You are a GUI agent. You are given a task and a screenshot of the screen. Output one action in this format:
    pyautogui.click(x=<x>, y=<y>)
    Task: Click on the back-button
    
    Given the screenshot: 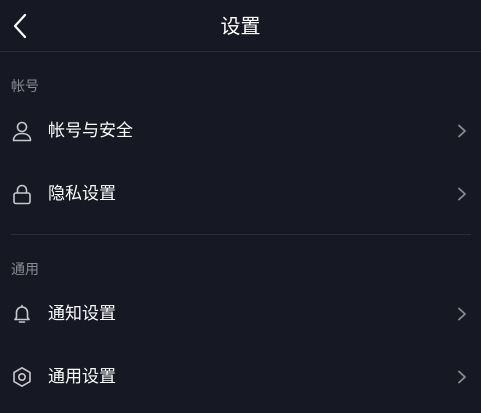 What is the action you would take?
    pyautogui.click(x=20, y=26)
    